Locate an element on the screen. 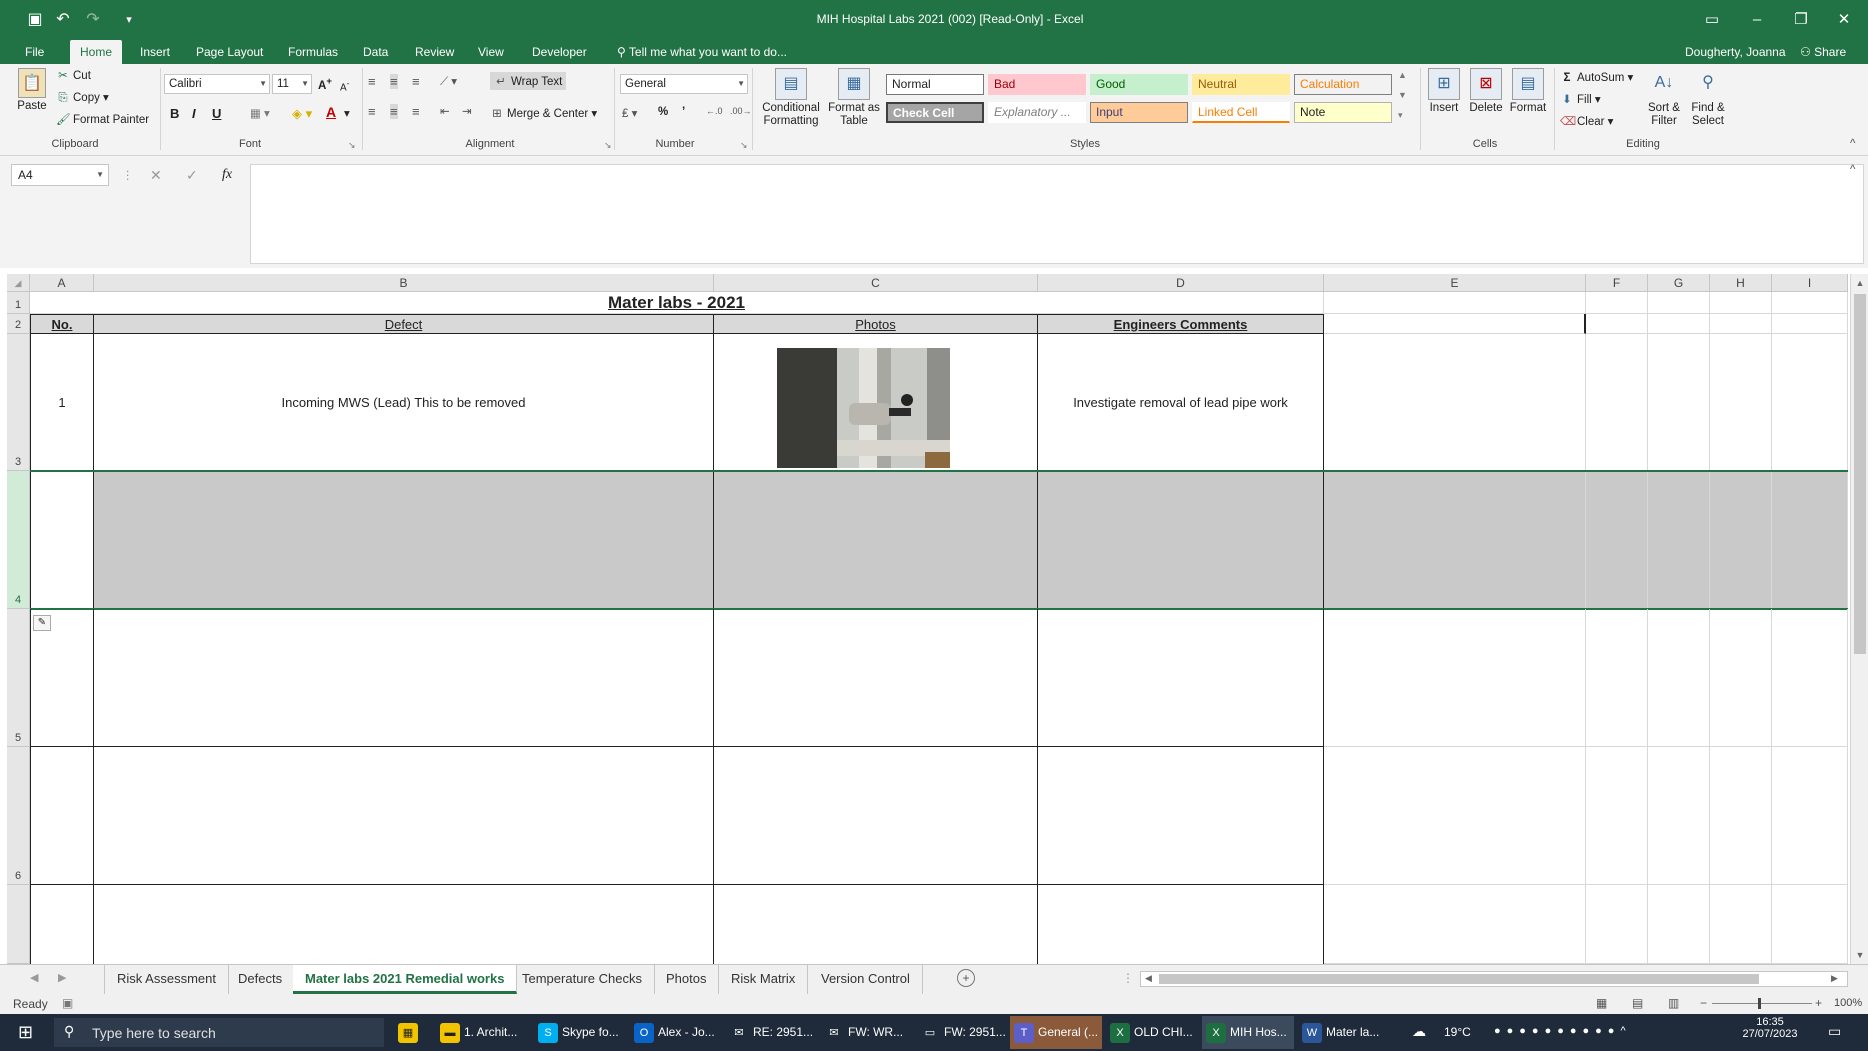 The width and height of the screenshot is (1868, 1051). scroll-down-icon: ▼ is located at coordinates (1860, 955).